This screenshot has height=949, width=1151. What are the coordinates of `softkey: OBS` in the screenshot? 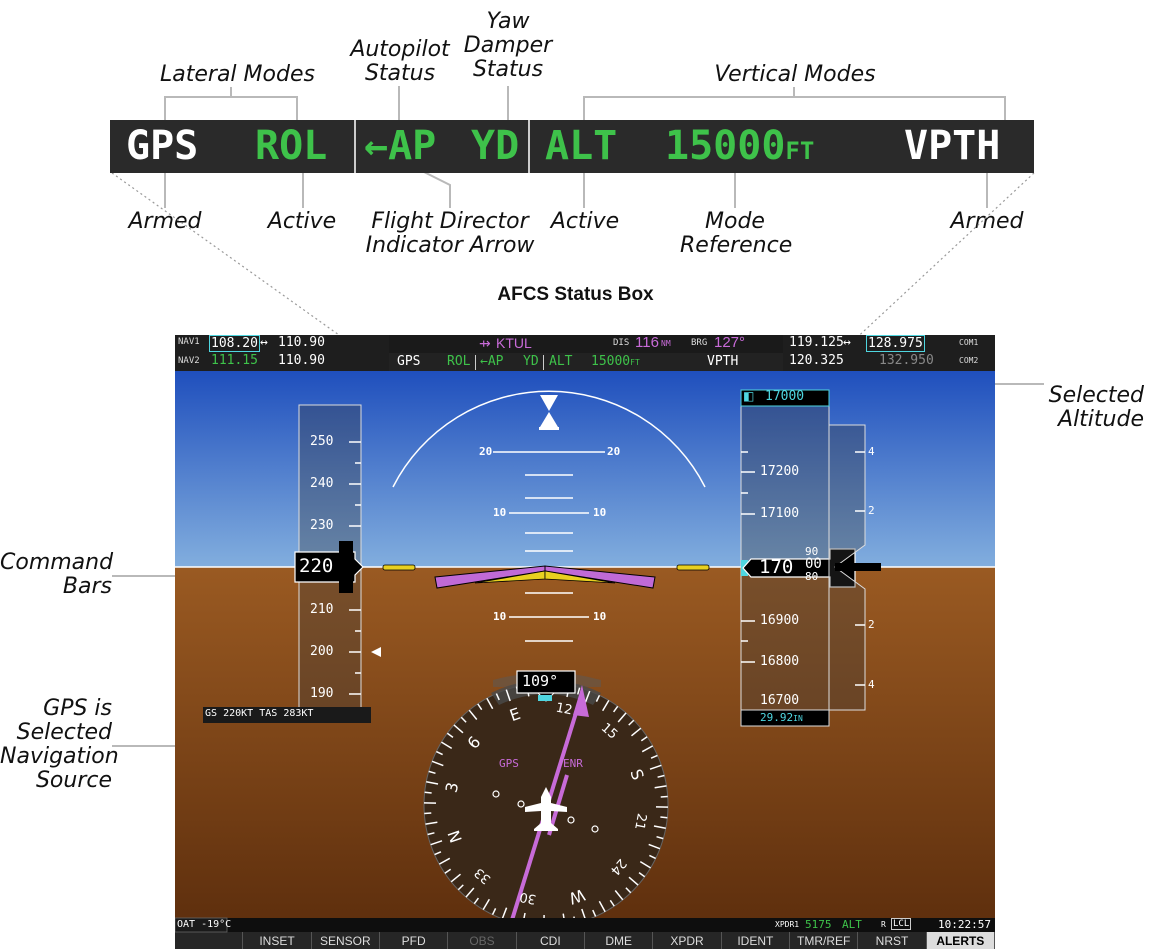 It's located at (482, 940).